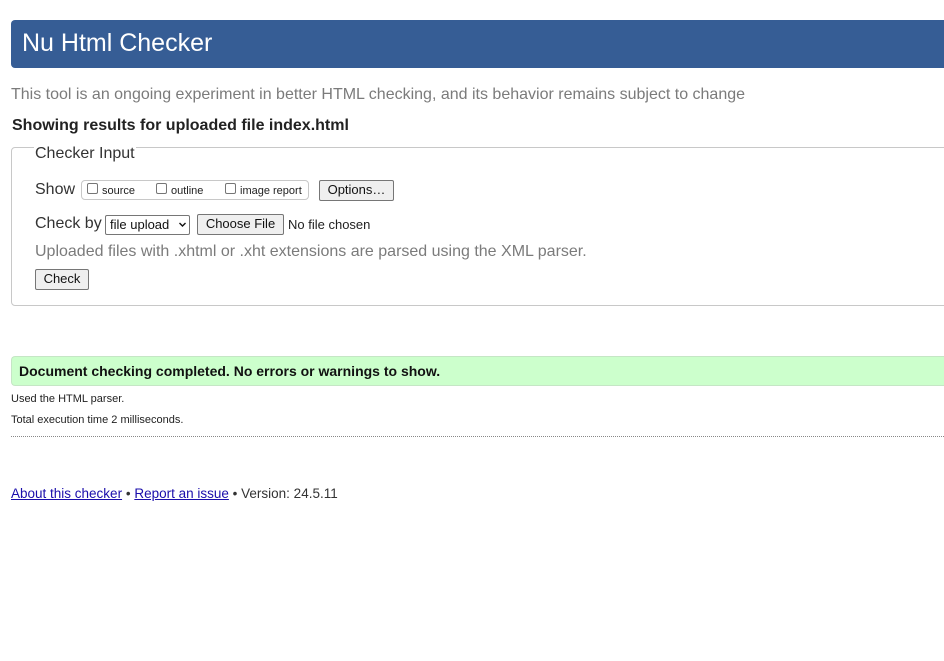 The image size is (944, 661). What do you see at coordinates (68, 399) in the screenshot?
I see `parser-note: Used the HTML parser.` at bounding box center [68, 399].